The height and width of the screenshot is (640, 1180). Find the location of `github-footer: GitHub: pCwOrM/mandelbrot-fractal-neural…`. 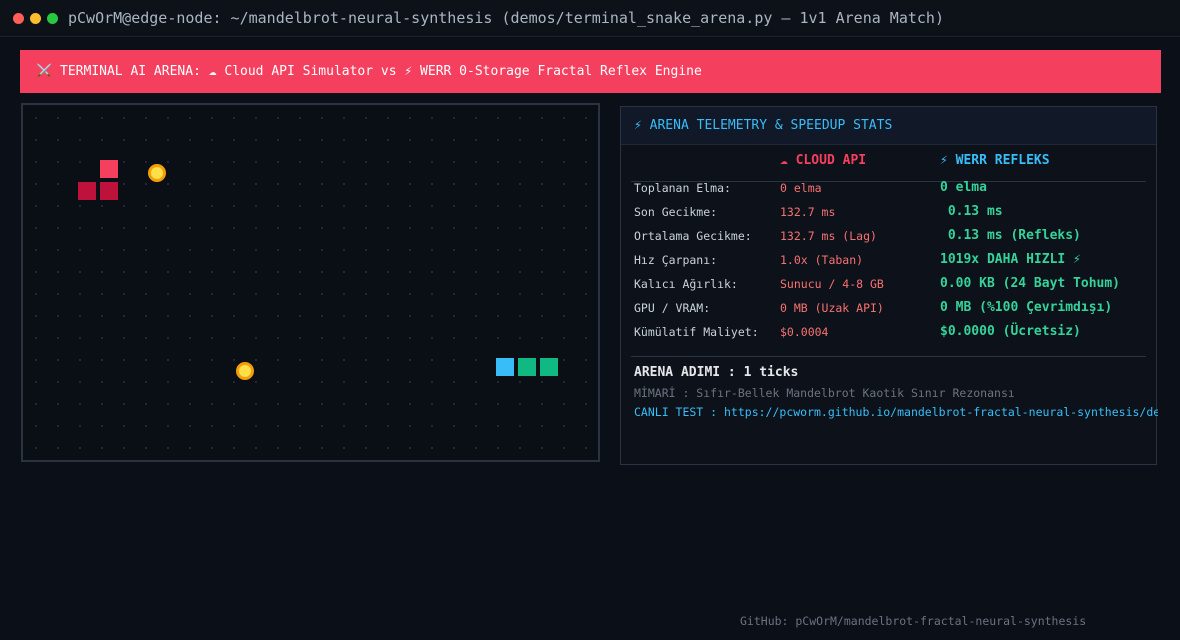

github-footer: GitHub: pCwOrM/mandelbrot-fractal-neural… is located at coordinates (913, 621).